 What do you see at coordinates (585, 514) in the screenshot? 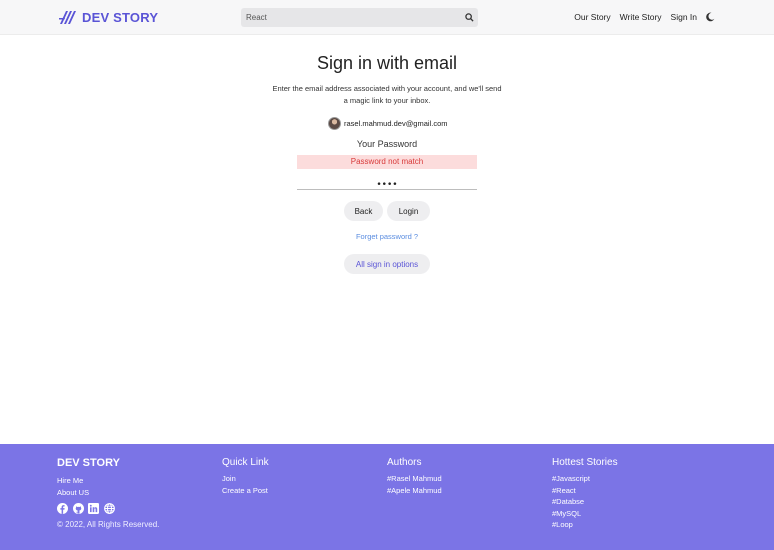
I see `footer-tag-link: #MySQL` at bounding box center [585, 514].